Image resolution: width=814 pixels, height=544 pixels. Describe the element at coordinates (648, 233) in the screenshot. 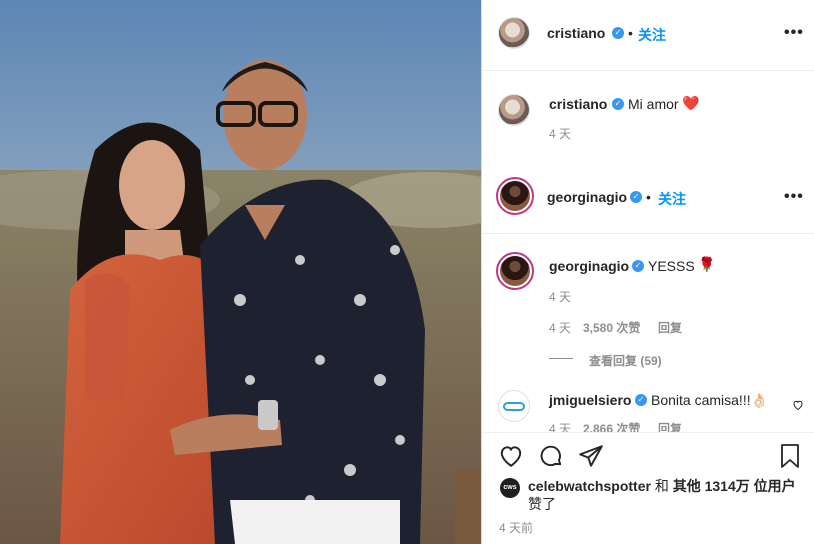

I see `reply-header-divider` at that location.